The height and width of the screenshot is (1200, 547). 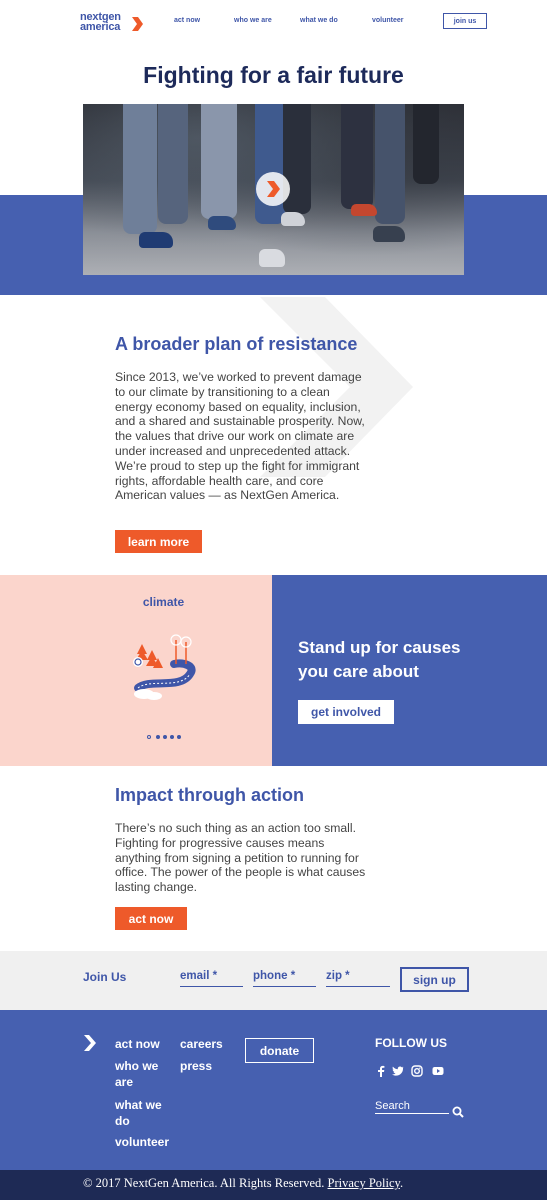 What do you see at coordinates (434, 979) in the screenshot?
I see `sign-up-button: sign up` at bounding box center [434, 979].